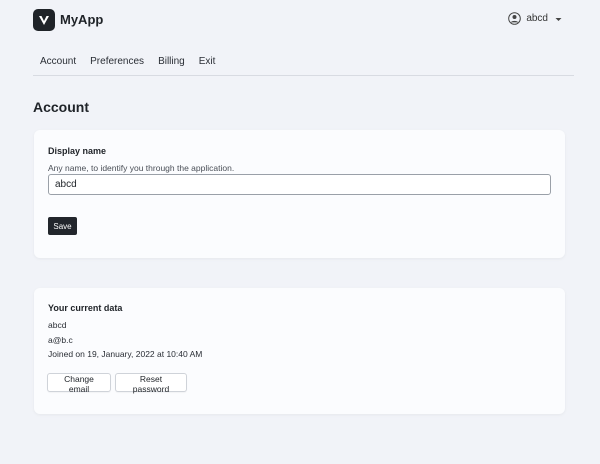 The height and width of the screenshot is (464, 600). I want to click on user-menu-username: abcd, so click(537, 18).